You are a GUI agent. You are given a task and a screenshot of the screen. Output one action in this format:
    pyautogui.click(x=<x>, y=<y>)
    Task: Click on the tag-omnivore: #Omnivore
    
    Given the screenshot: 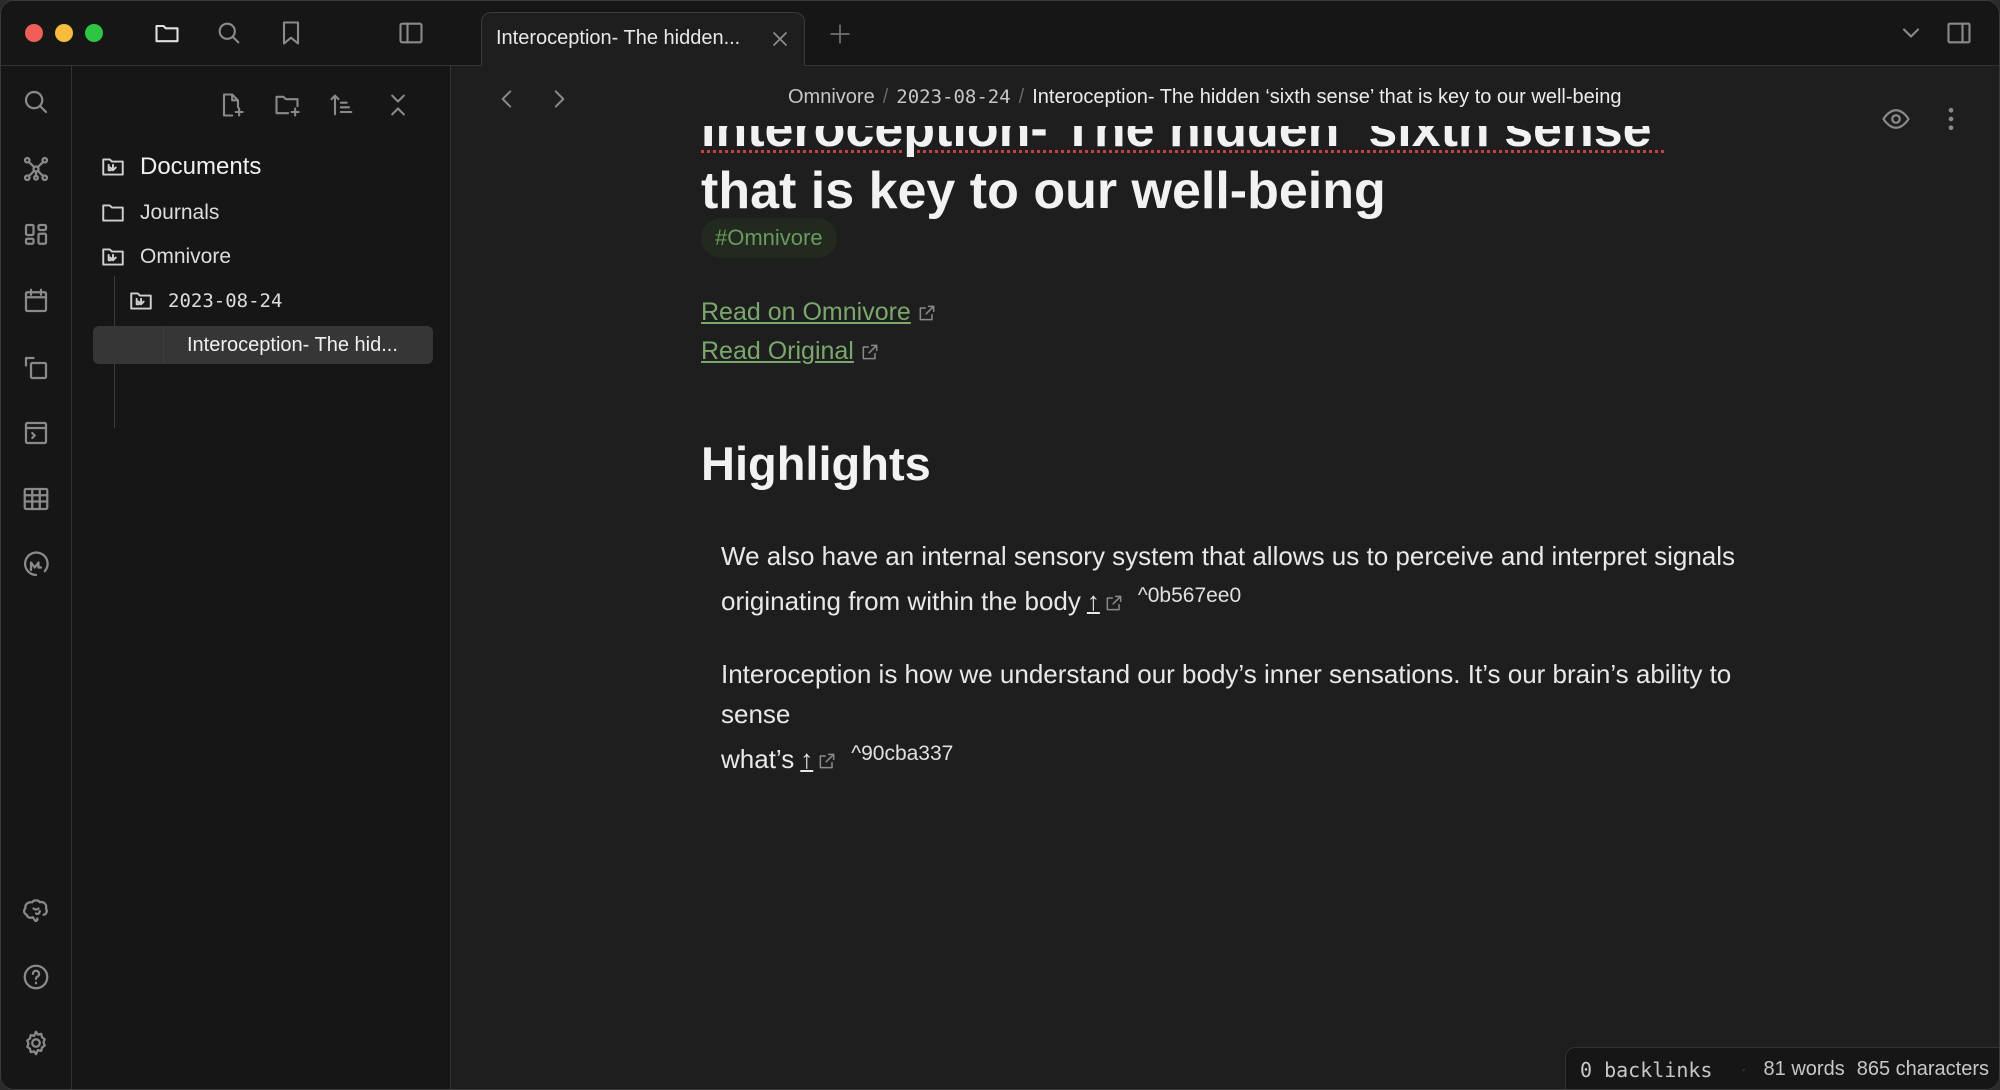 What is the action you would take?
    pyautogui.click(x=769, y=238)
    